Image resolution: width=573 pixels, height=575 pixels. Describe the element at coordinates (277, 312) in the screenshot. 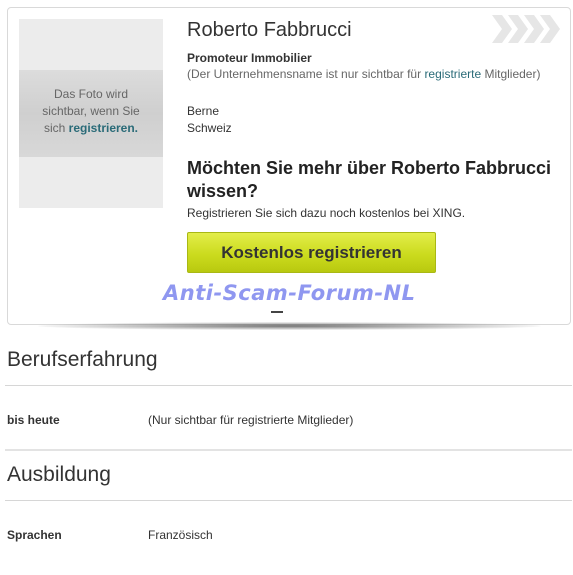

I see `scroll-indicator` at that location.